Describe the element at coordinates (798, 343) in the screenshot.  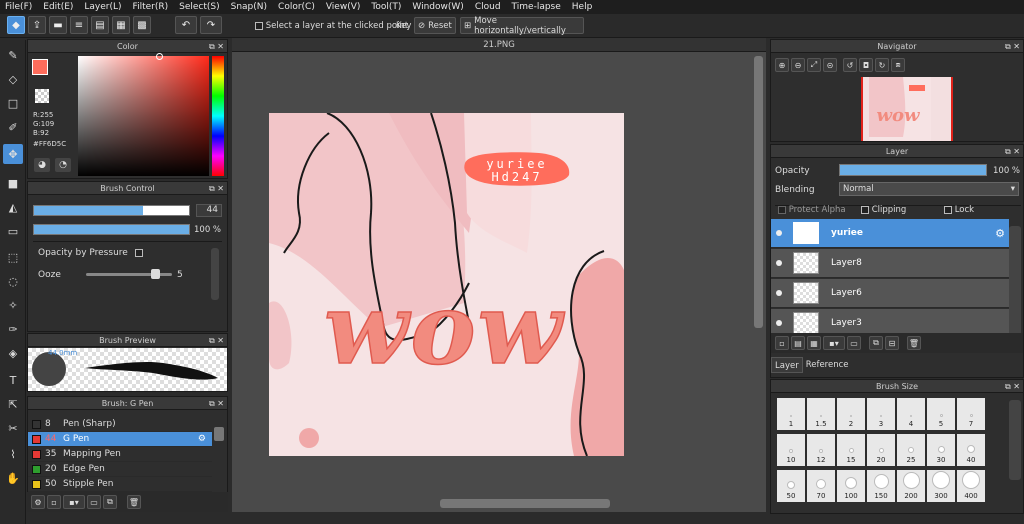
I see `new-vector-layer-icon: ▤` at that location.